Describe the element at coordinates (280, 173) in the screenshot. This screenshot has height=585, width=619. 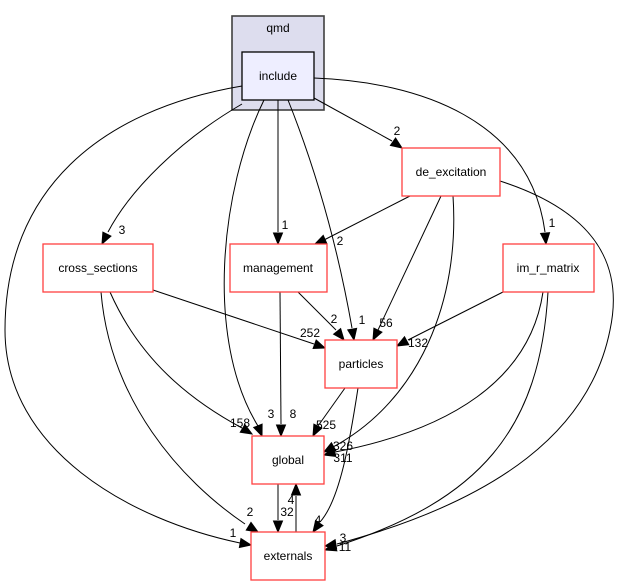
I see `edge-include-to-management: 1` at that location.